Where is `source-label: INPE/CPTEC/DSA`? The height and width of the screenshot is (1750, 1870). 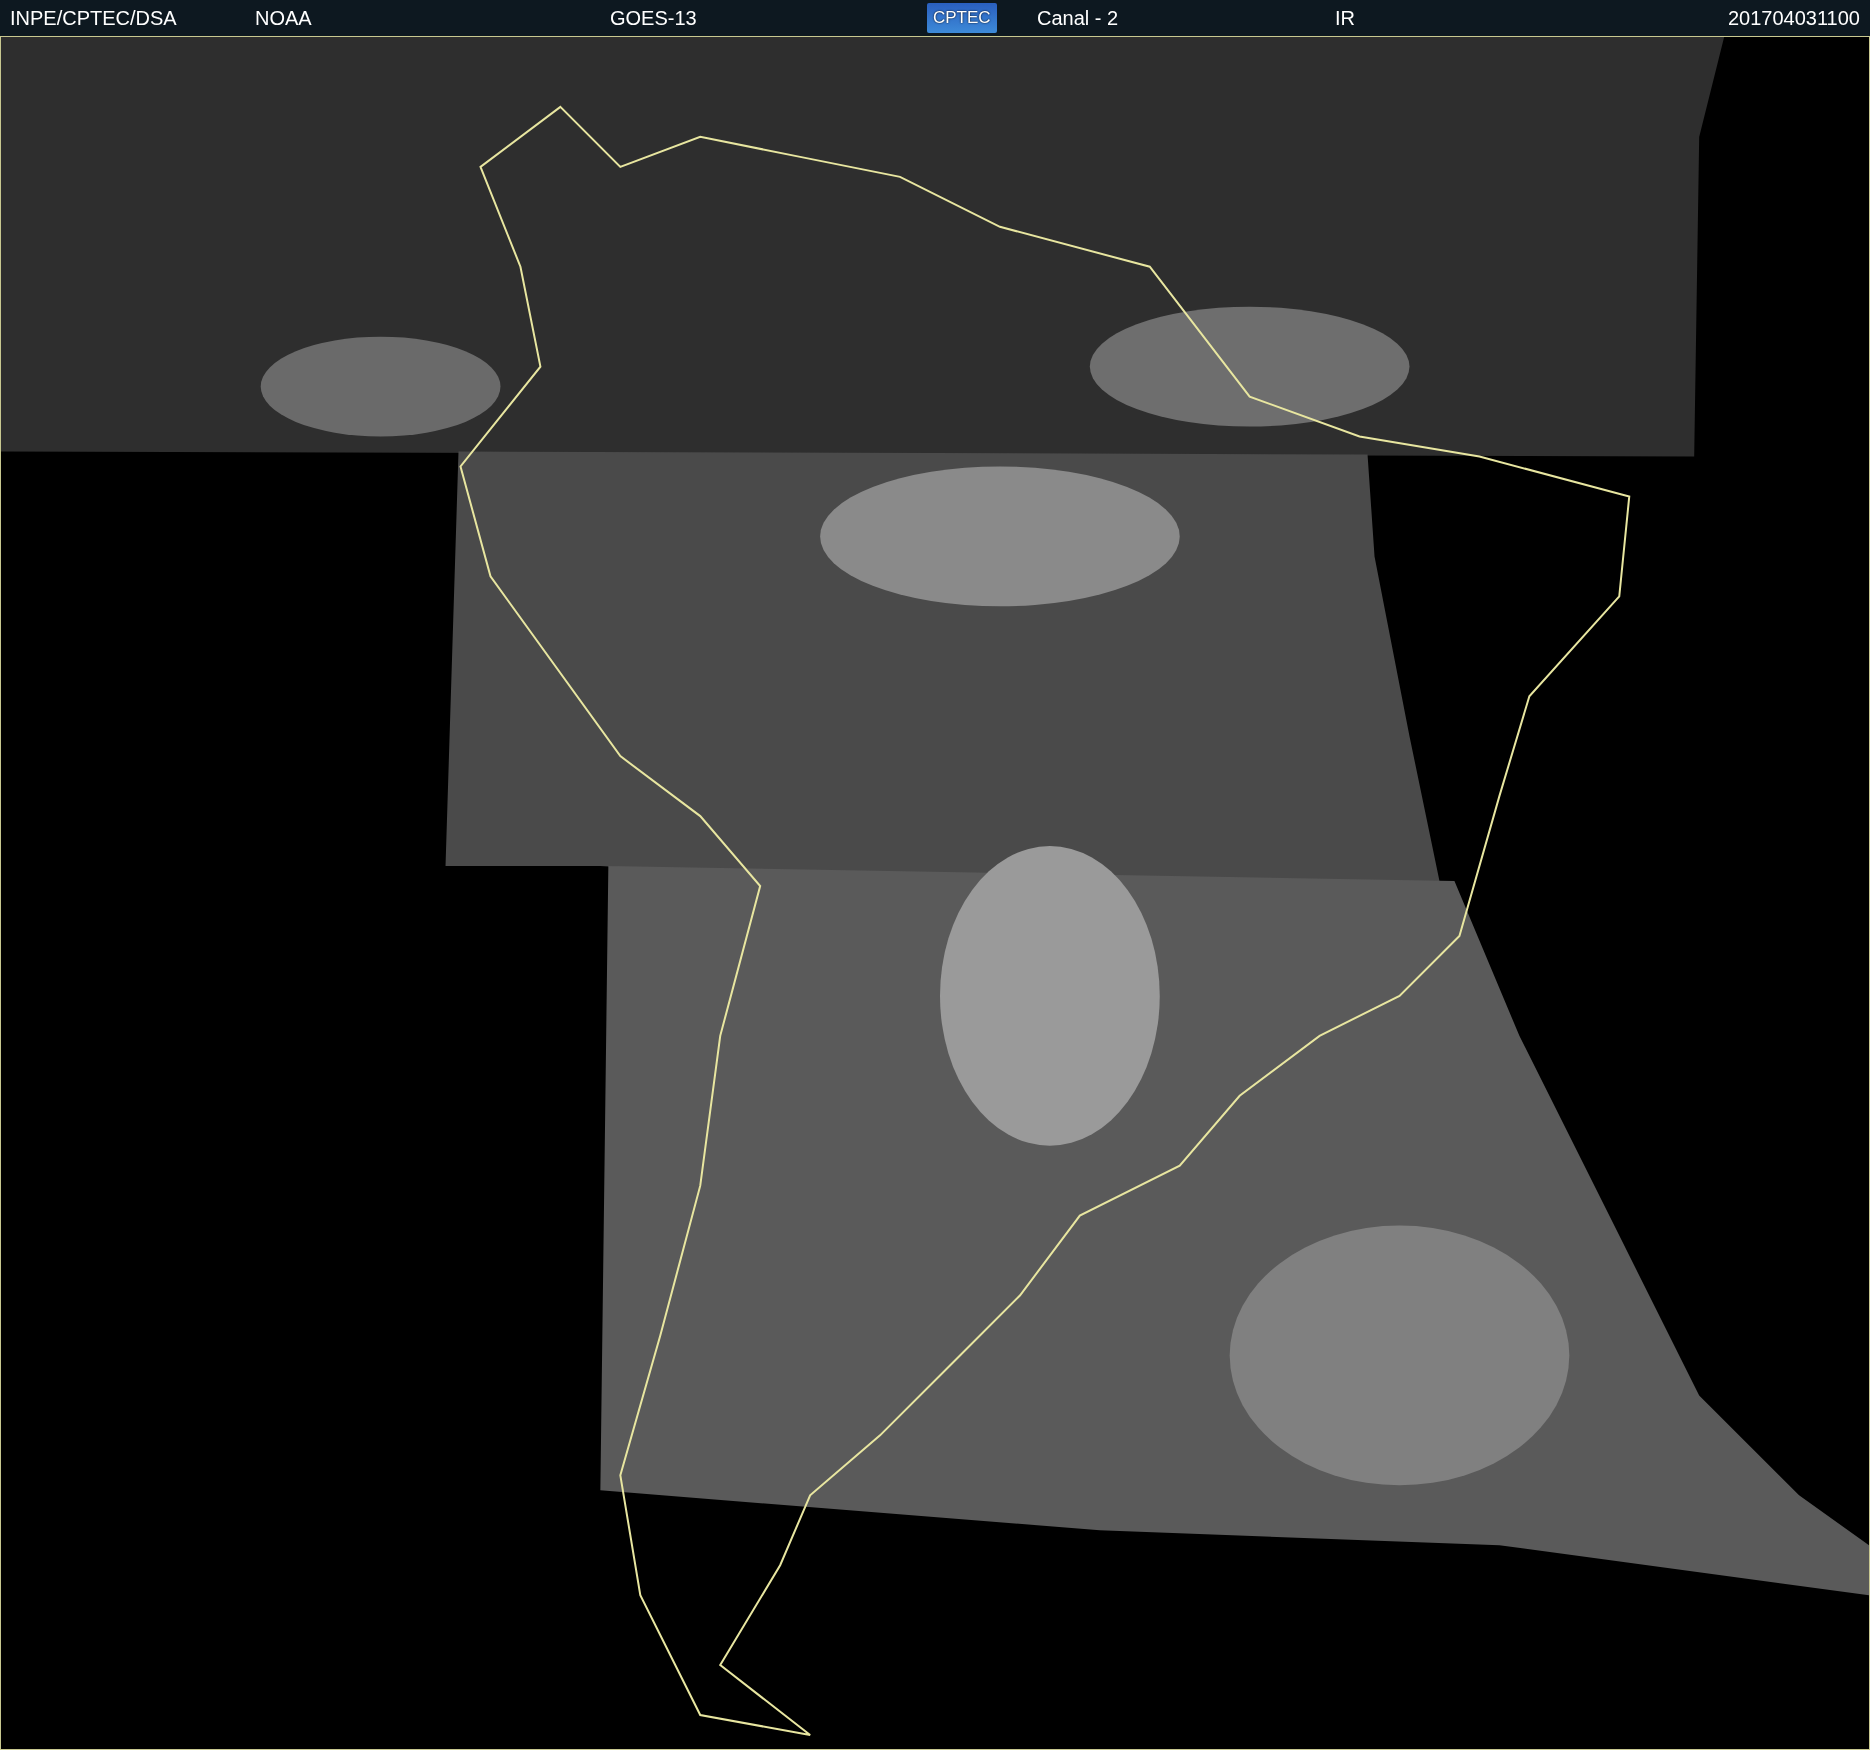 source-label: INPE/CPTEC/DSA is located at coordinates (93, 18).